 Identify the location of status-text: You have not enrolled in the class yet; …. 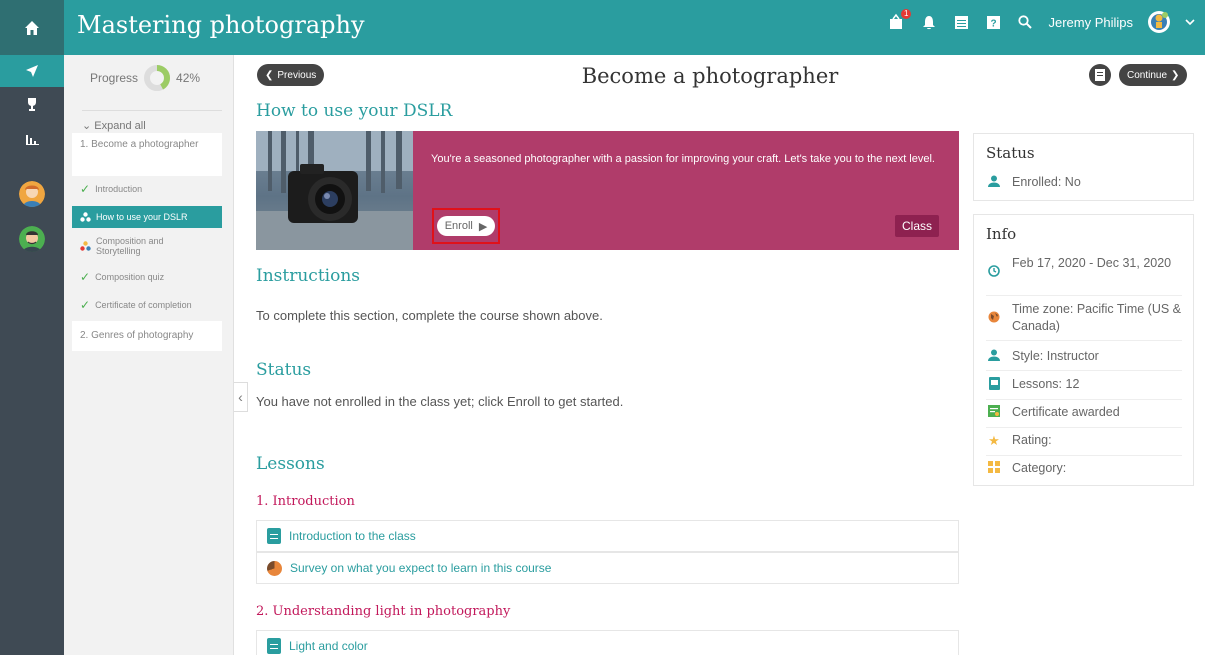
(440, 401).